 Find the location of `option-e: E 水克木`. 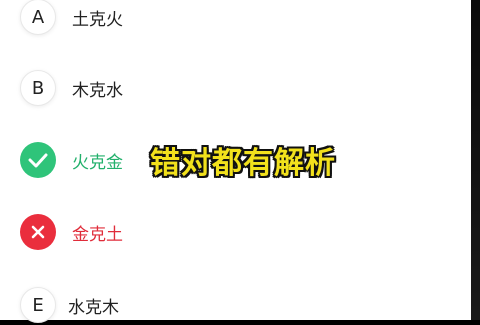

option-e: E 水克木 is located at coordinates (170, 305).